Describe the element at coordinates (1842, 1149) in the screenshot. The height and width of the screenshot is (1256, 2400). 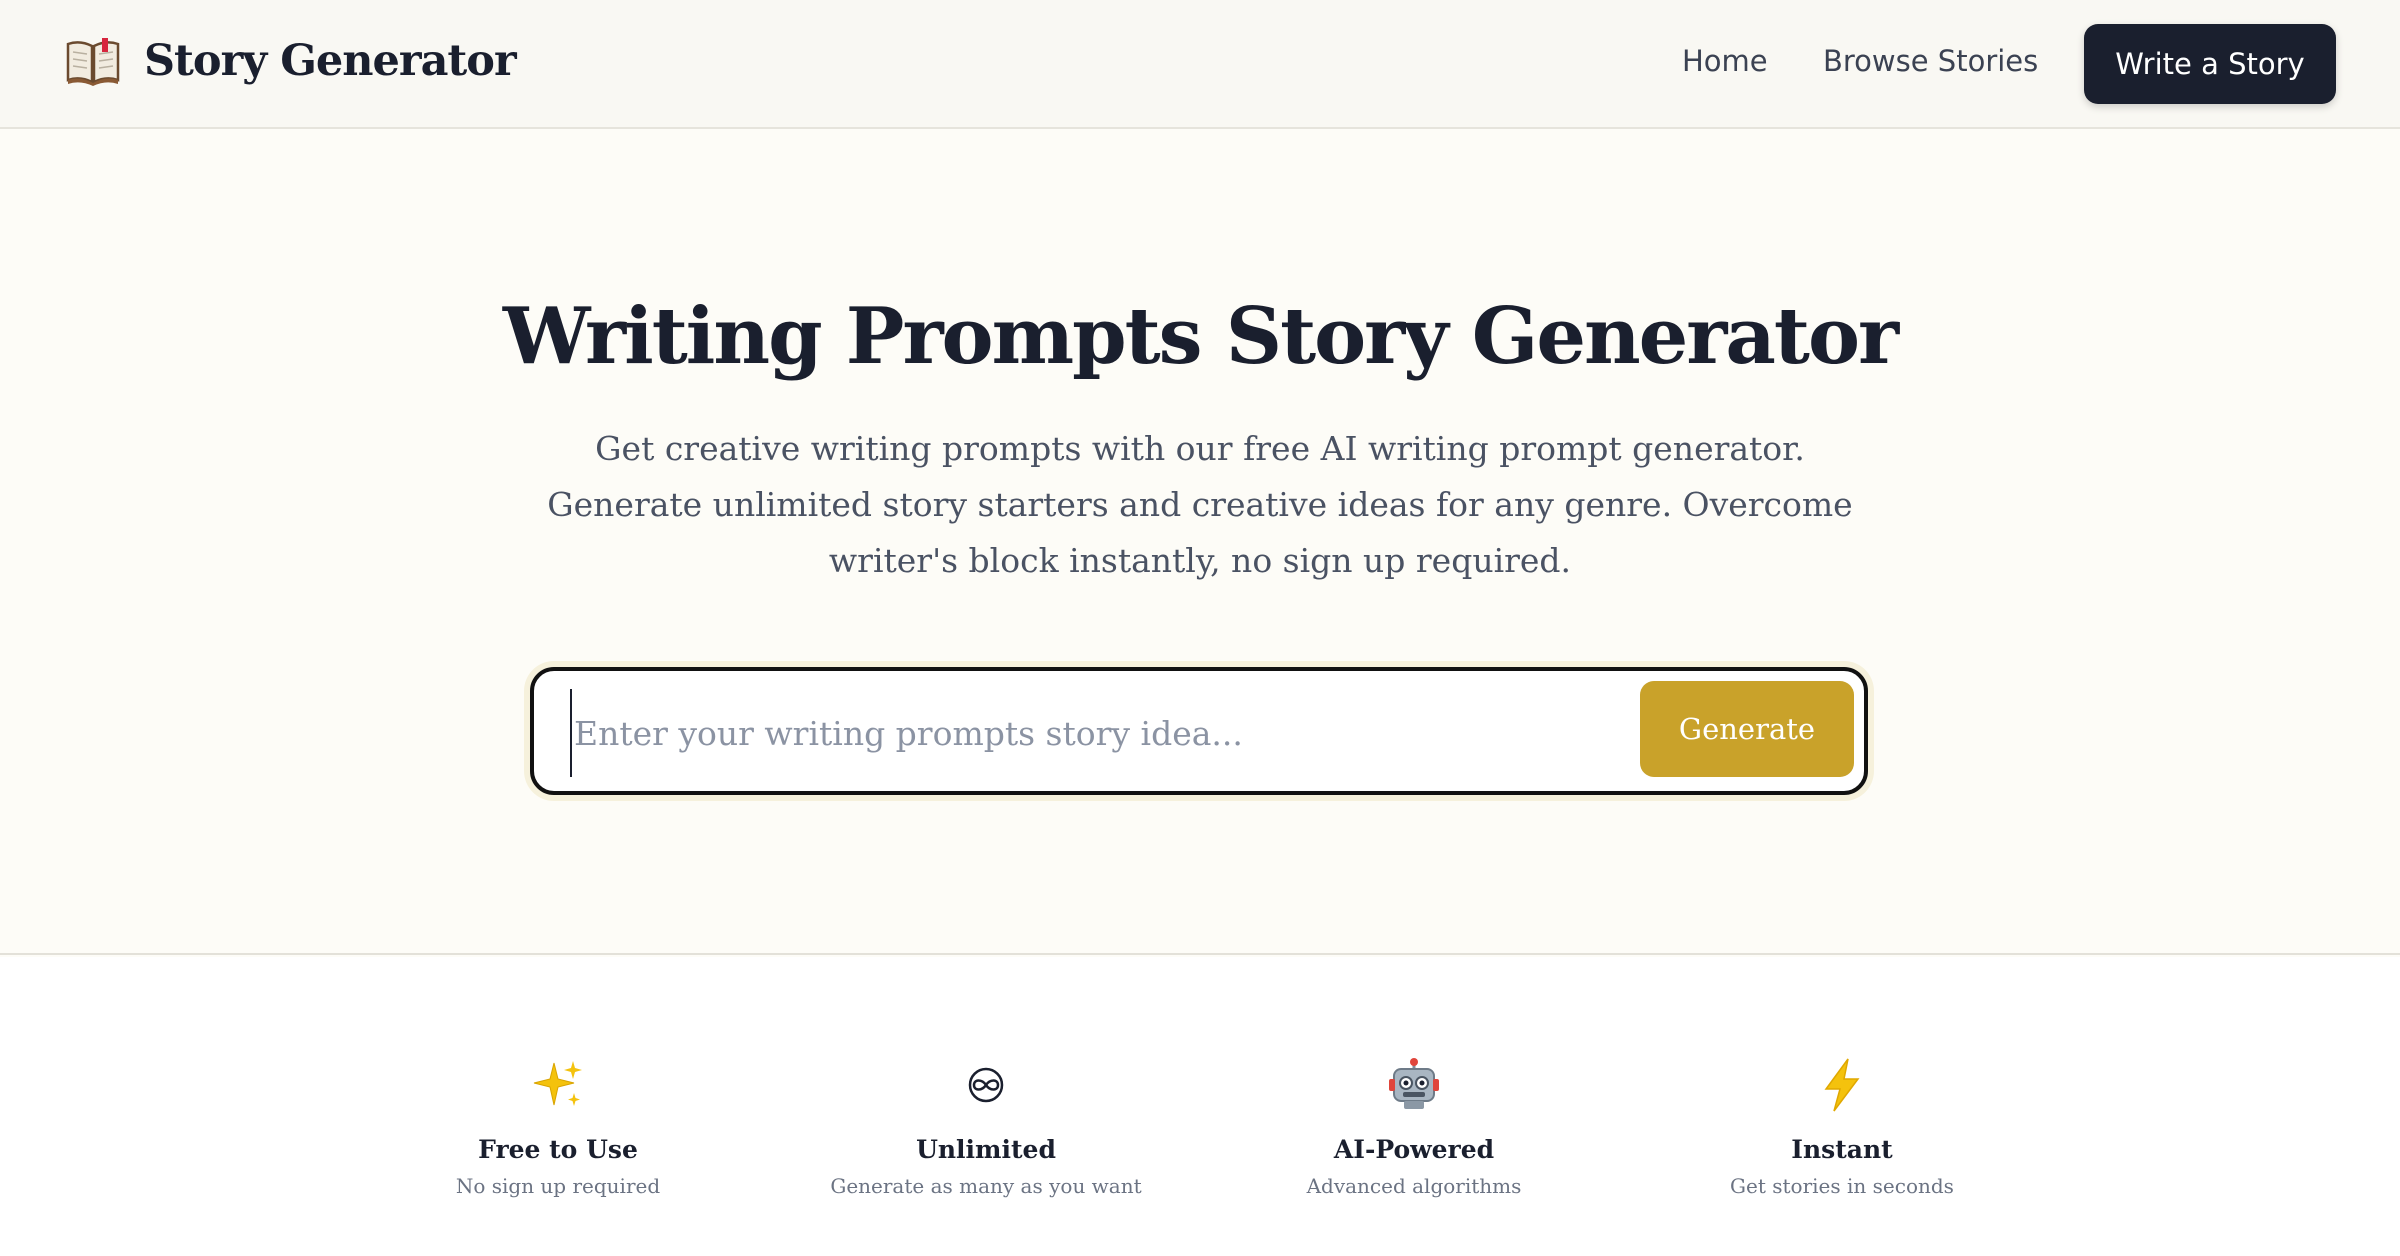
I see `feature-title: Instant` at that location.